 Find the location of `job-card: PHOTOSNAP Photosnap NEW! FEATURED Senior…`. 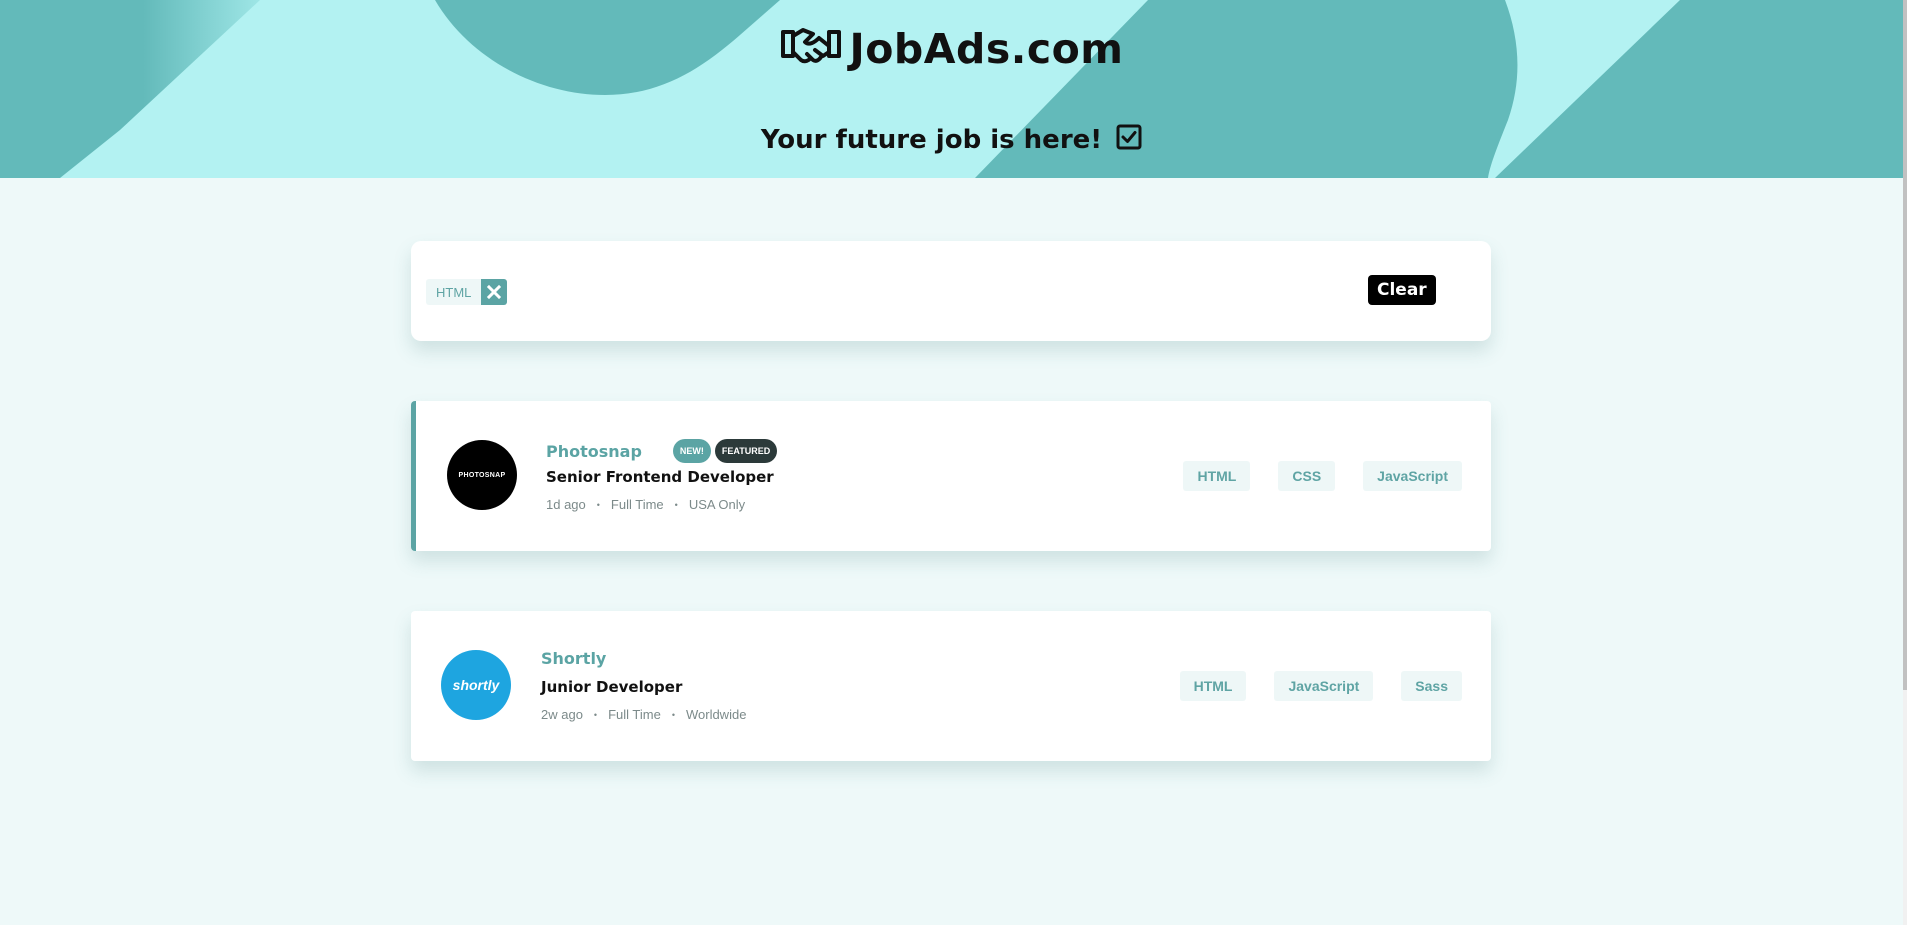

job-card: PHOTOSNAP Photosnap NEW! FEATURED Senior… is located at coordinates (951, 476).